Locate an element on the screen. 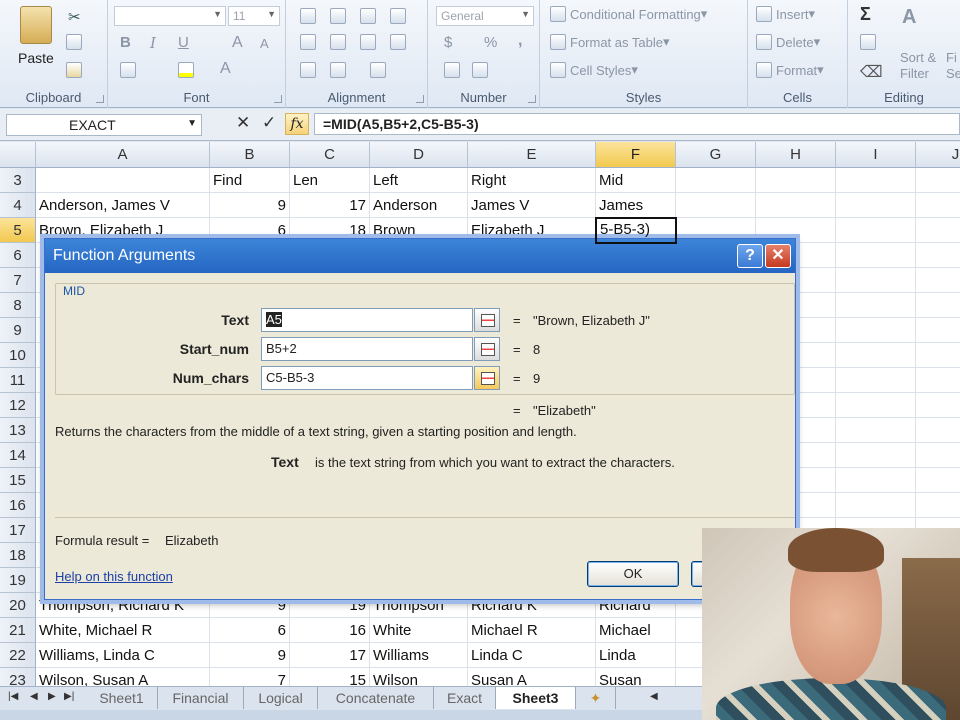 This screenshot has width=960, height=720. cell-d3: Left is located at coordinates (419, 180).